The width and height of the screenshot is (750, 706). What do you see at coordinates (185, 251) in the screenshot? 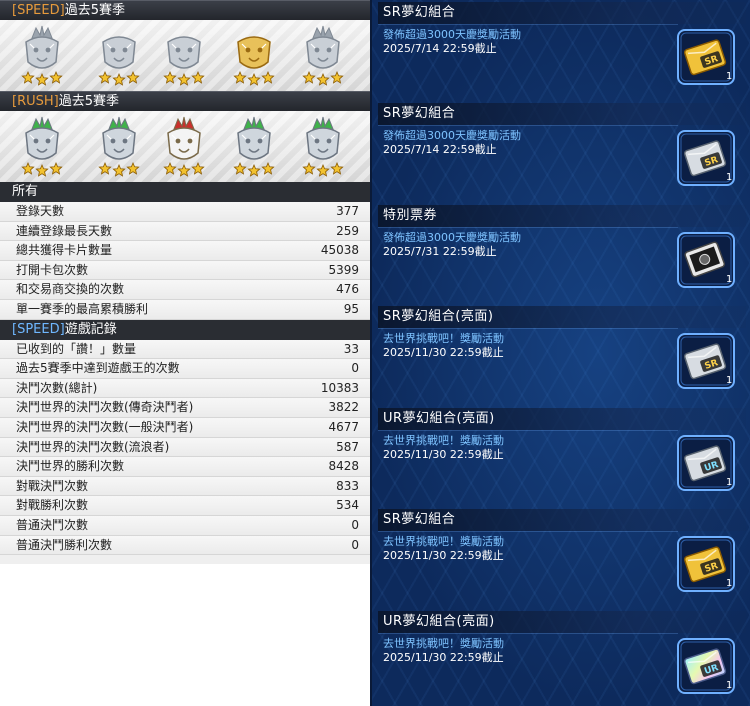
I see `stat-row: 總共獲得卡片數量 45038` at bounding box center [185, 251].